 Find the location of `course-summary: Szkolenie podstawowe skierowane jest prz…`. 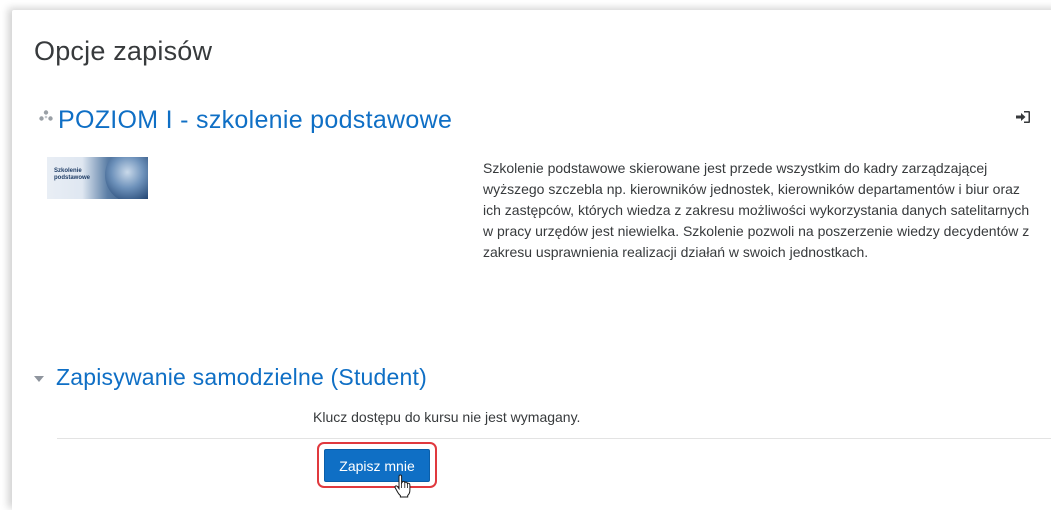

course-summary: Szkolenie podstawowe skierowane jest prz… is located at coordinates (756, 210).